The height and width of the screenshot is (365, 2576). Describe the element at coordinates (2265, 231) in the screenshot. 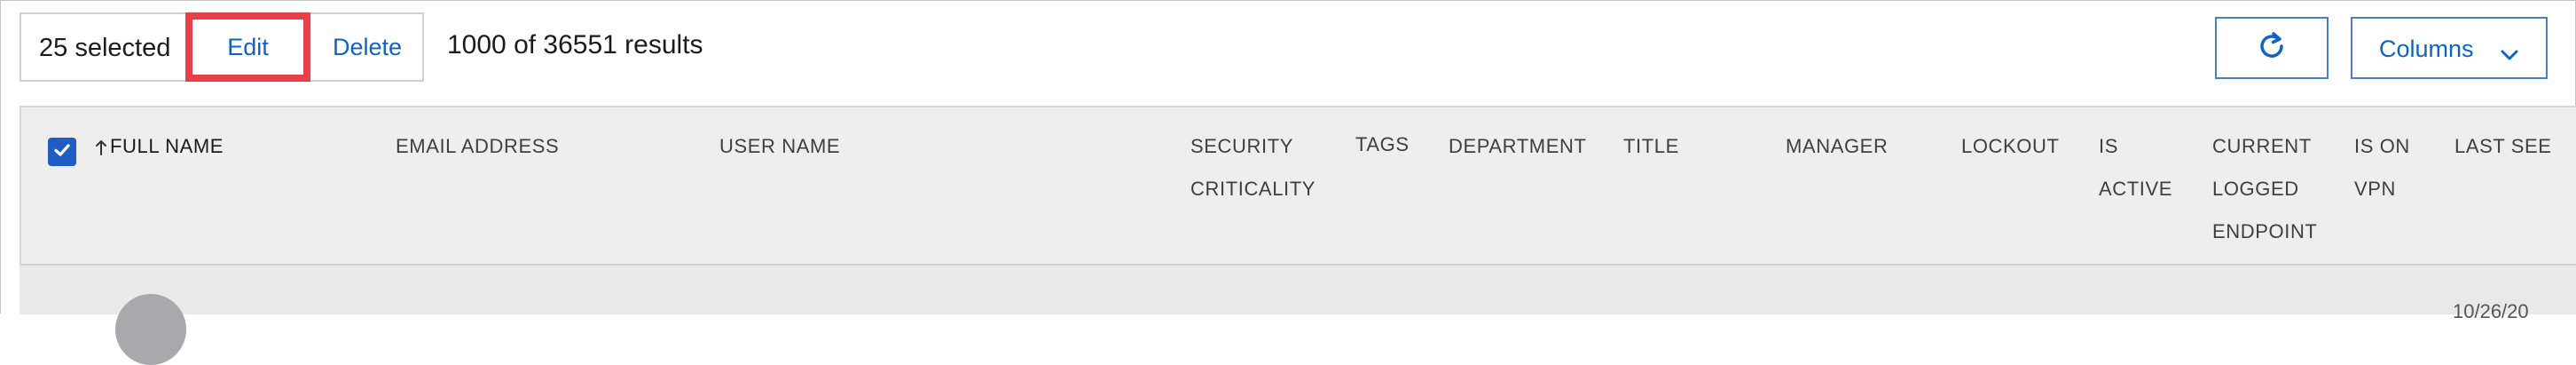

I see `column-header-label: ENDPOINT` at that location.